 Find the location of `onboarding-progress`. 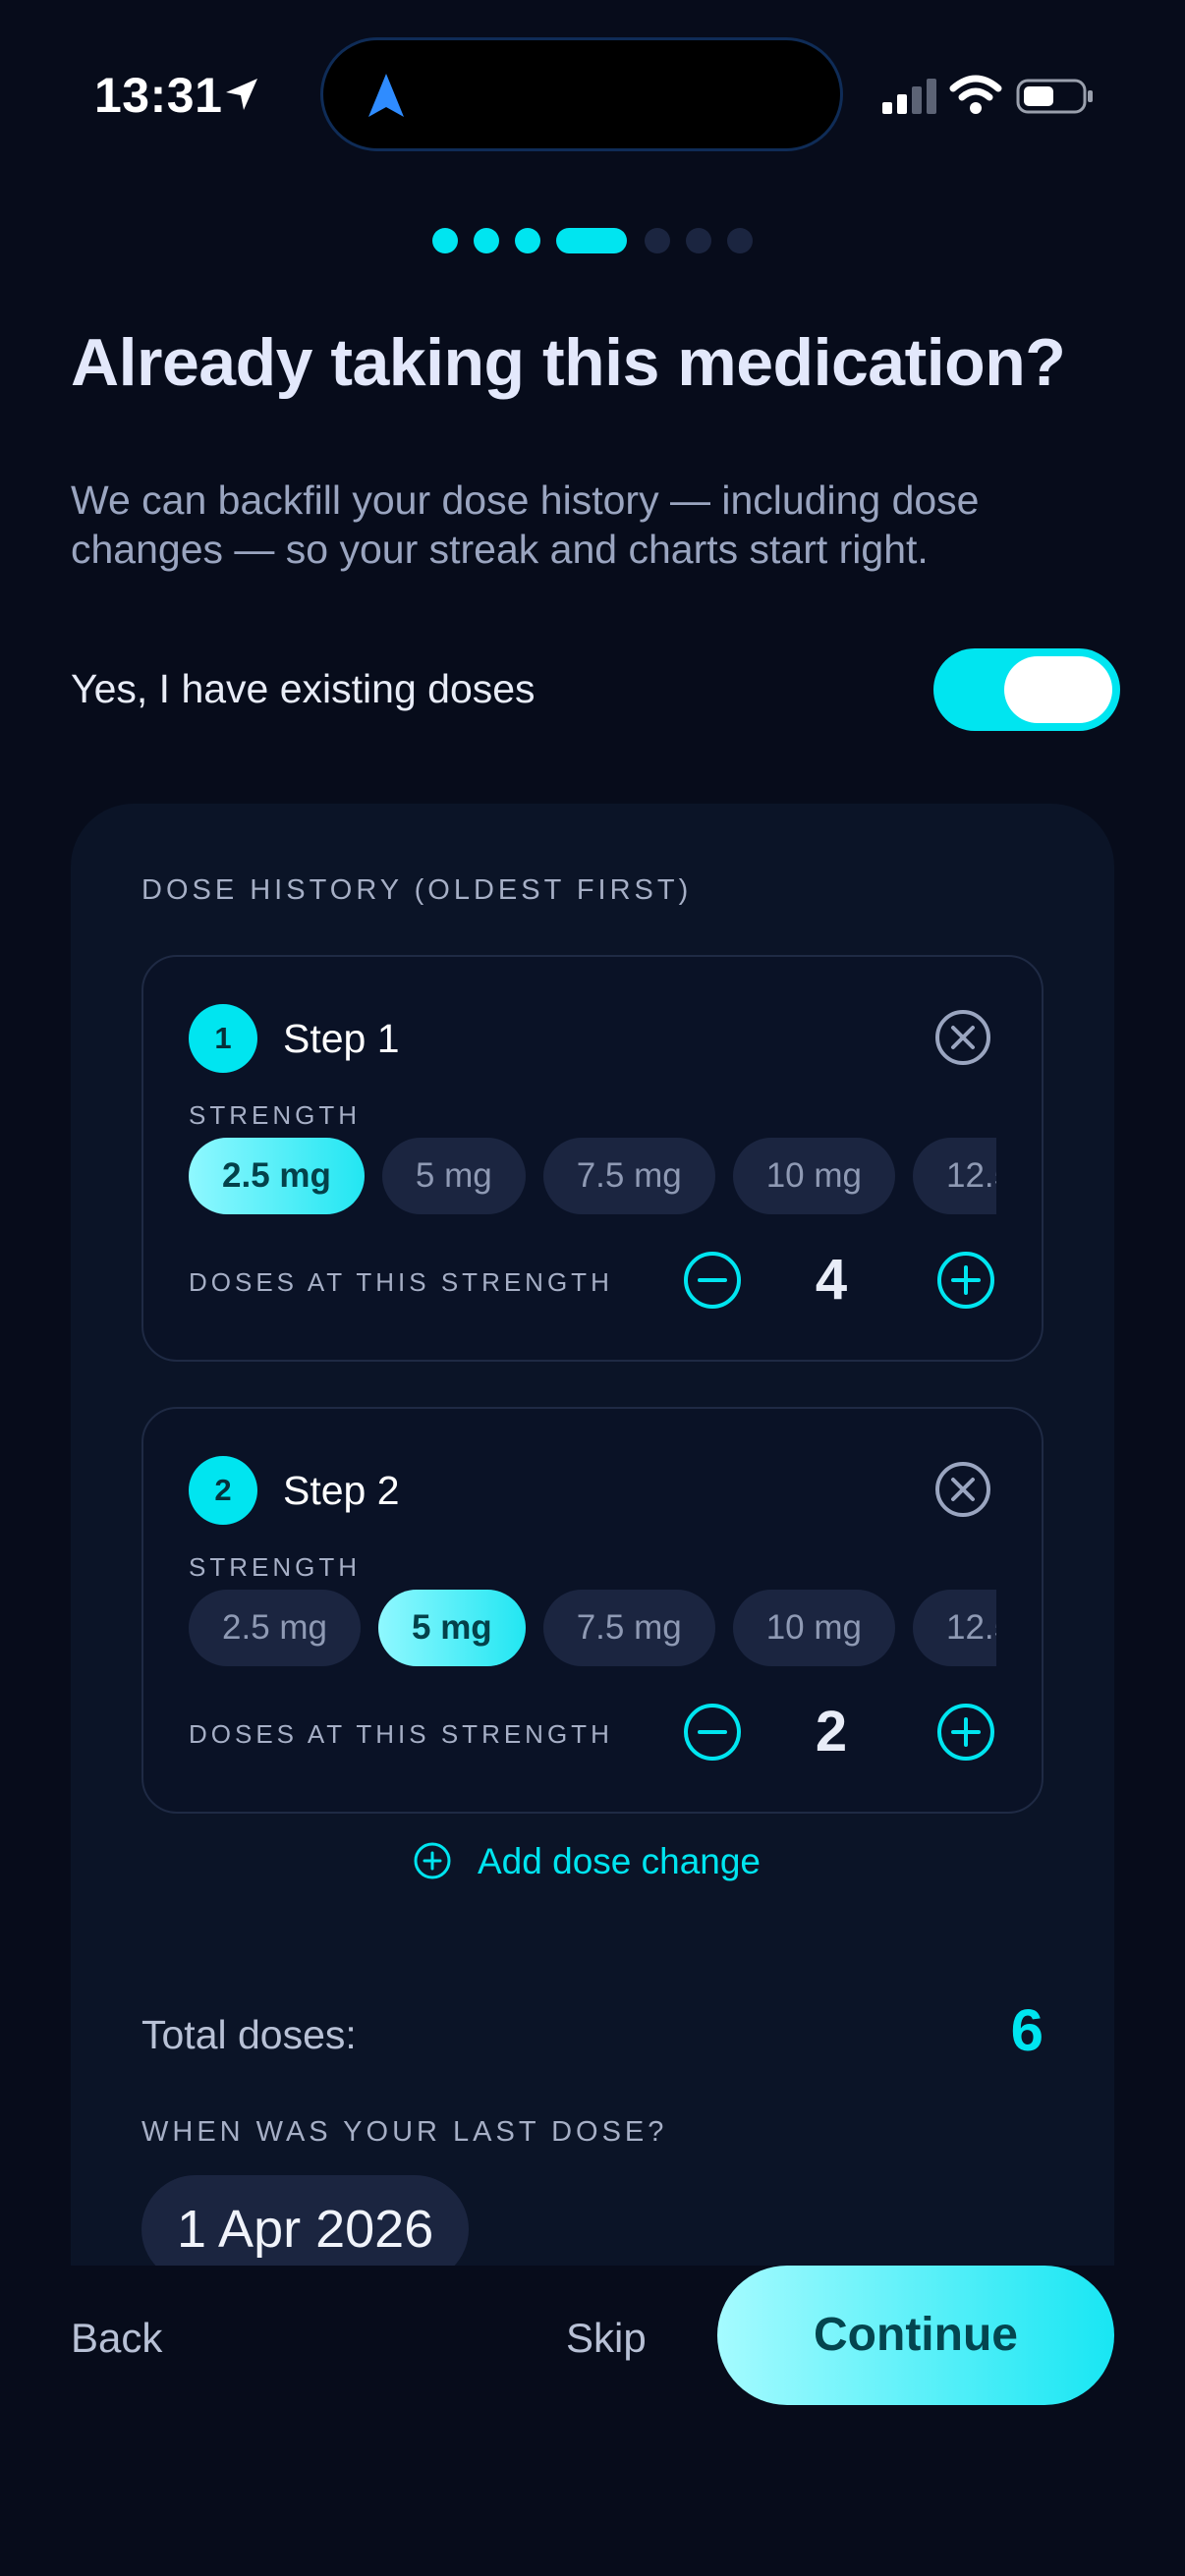

onboarding-progress is located at coordinates (592, 241).